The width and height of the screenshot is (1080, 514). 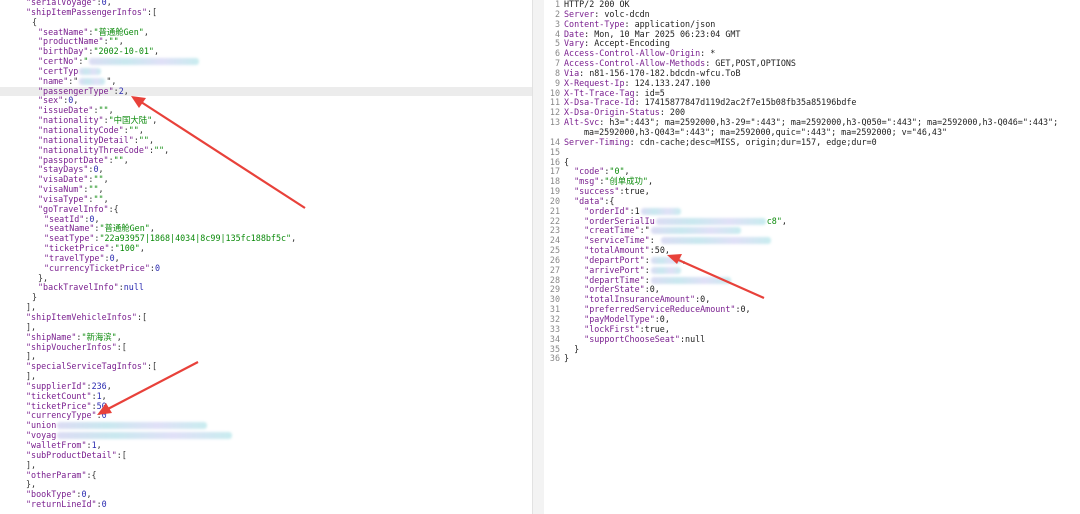 What do you see at coordinates (662, 319) in the screenshot?
I see `json-value: :0,` at bounding box center [662, 319].